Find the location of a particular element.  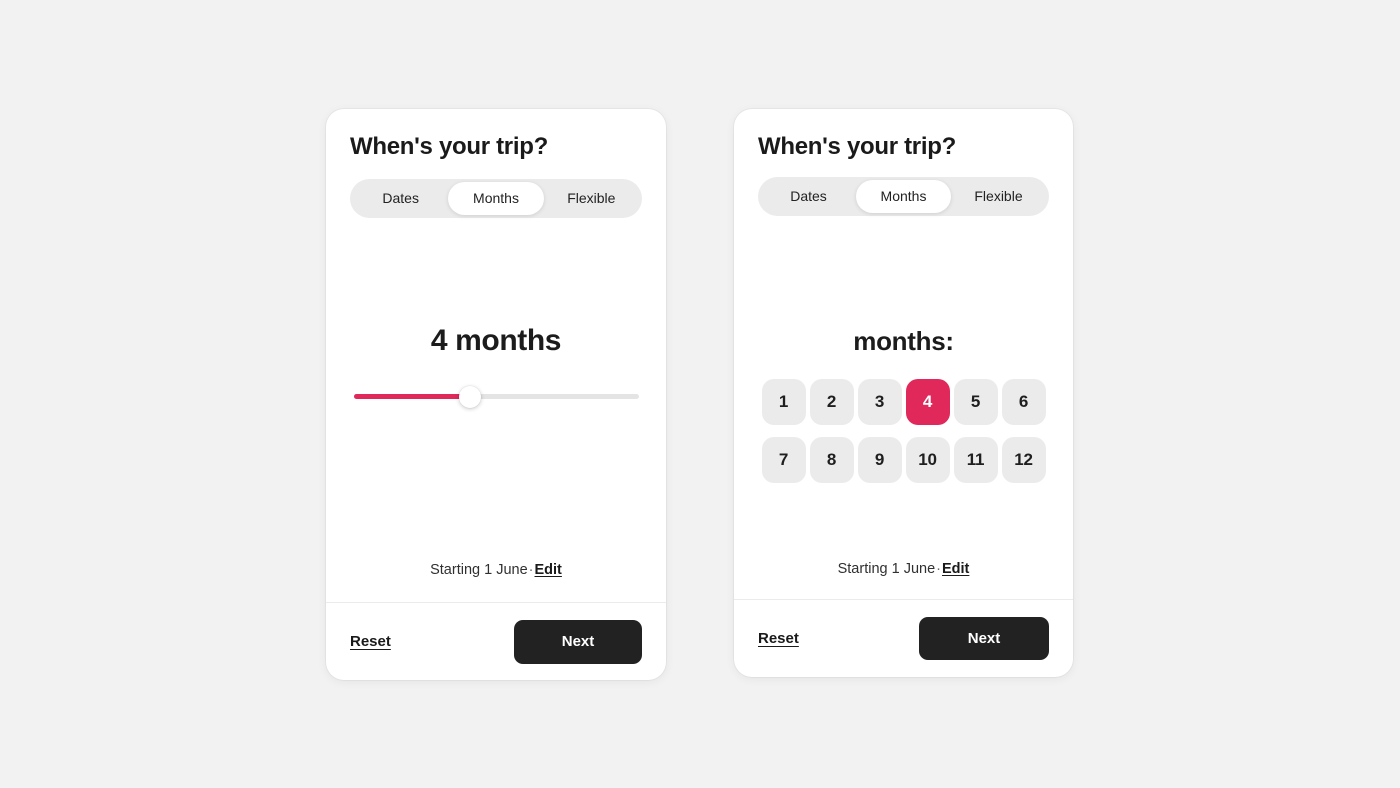

card-body: 4 months is located at coordinates (496, 390).